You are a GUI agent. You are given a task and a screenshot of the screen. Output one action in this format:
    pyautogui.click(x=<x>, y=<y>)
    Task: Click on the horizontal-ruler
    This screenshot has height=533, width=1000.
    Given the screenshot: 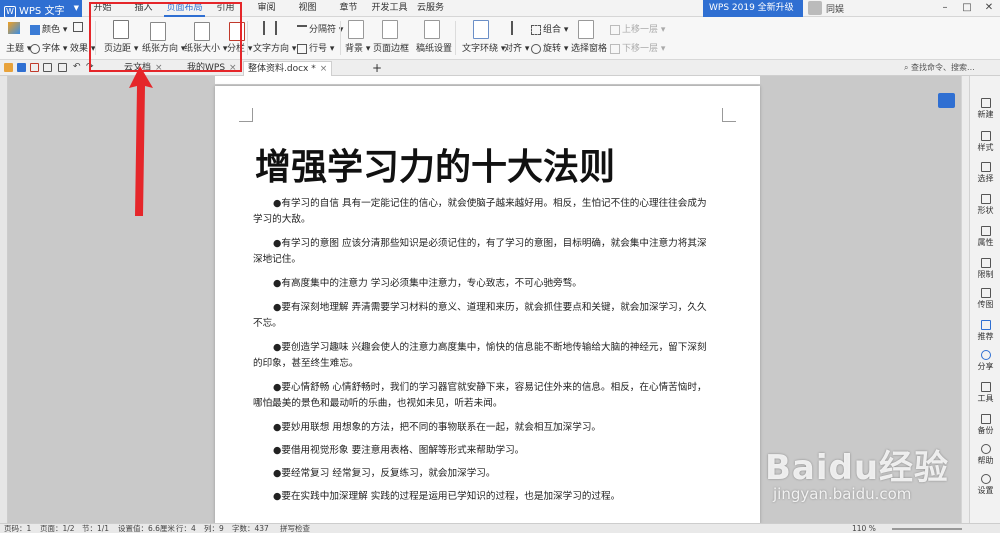 What is the action you would take?
    pyautogui.click(x=487, y=80)
    